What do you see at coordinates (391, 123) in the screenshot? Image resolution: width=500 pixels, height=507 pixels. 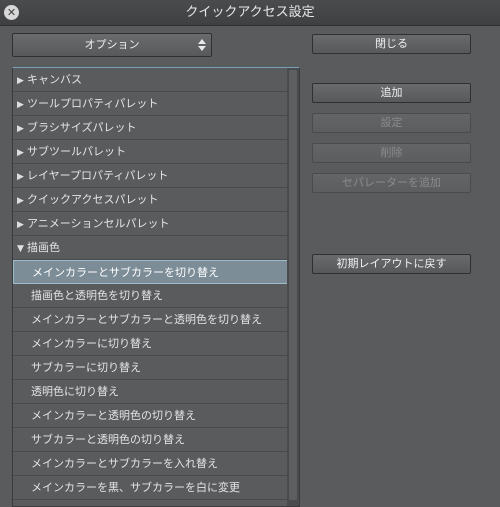 I see `settings-button: 設定` at bounding box center [391, 123].